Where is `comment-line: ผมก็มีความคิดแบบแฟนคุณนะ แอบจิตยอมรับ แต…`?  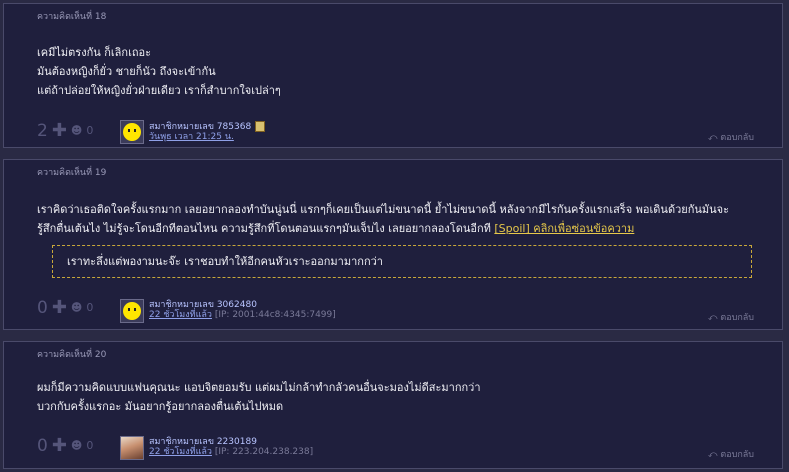
comment-line: ผมก็มีความคิดแบบแฟนคุณนะ แอบจิตยอมรับ แต… is located at coordinates (259, 387).